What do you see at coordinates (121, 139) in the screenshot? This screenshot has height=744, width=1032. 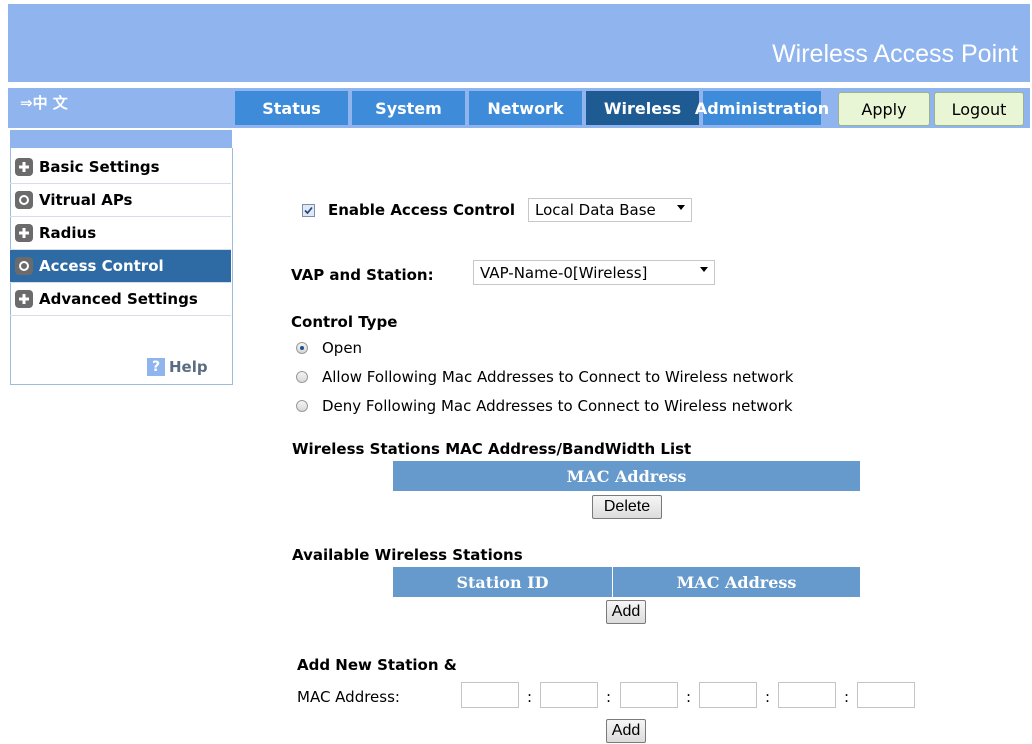 I see `sidebar-header` at bounding box center [121, 139].